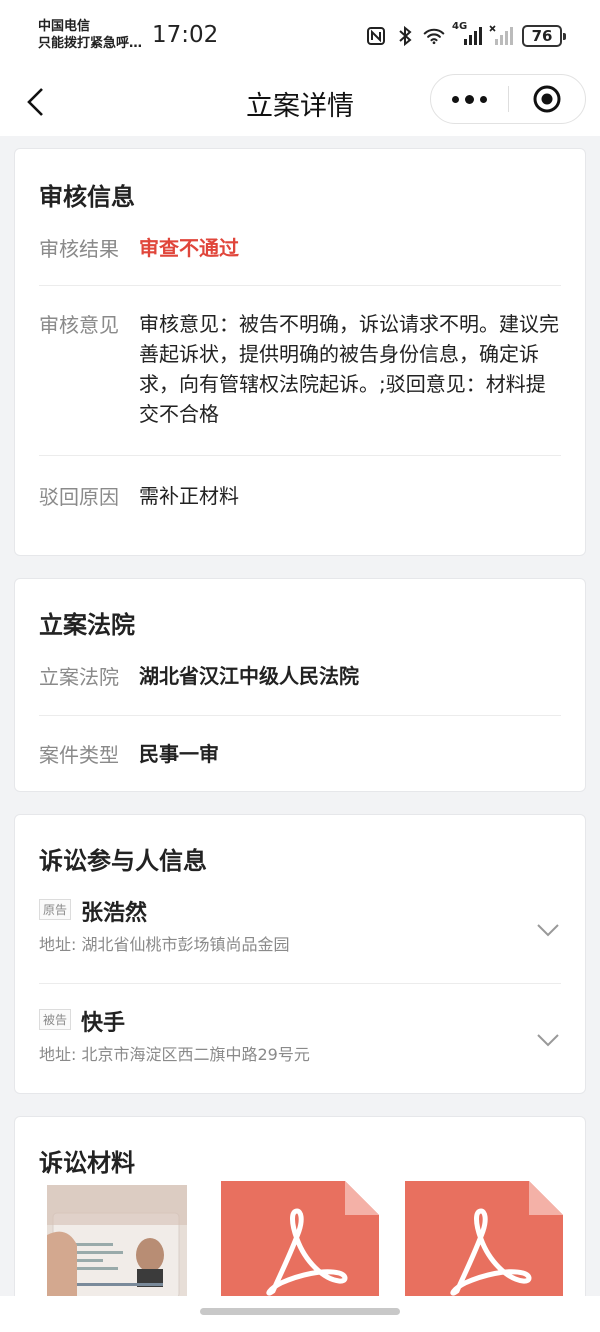 The height and width of the screenshot is (1332, 600). I want to click on court-title: 立案法院, so click(87, 625).